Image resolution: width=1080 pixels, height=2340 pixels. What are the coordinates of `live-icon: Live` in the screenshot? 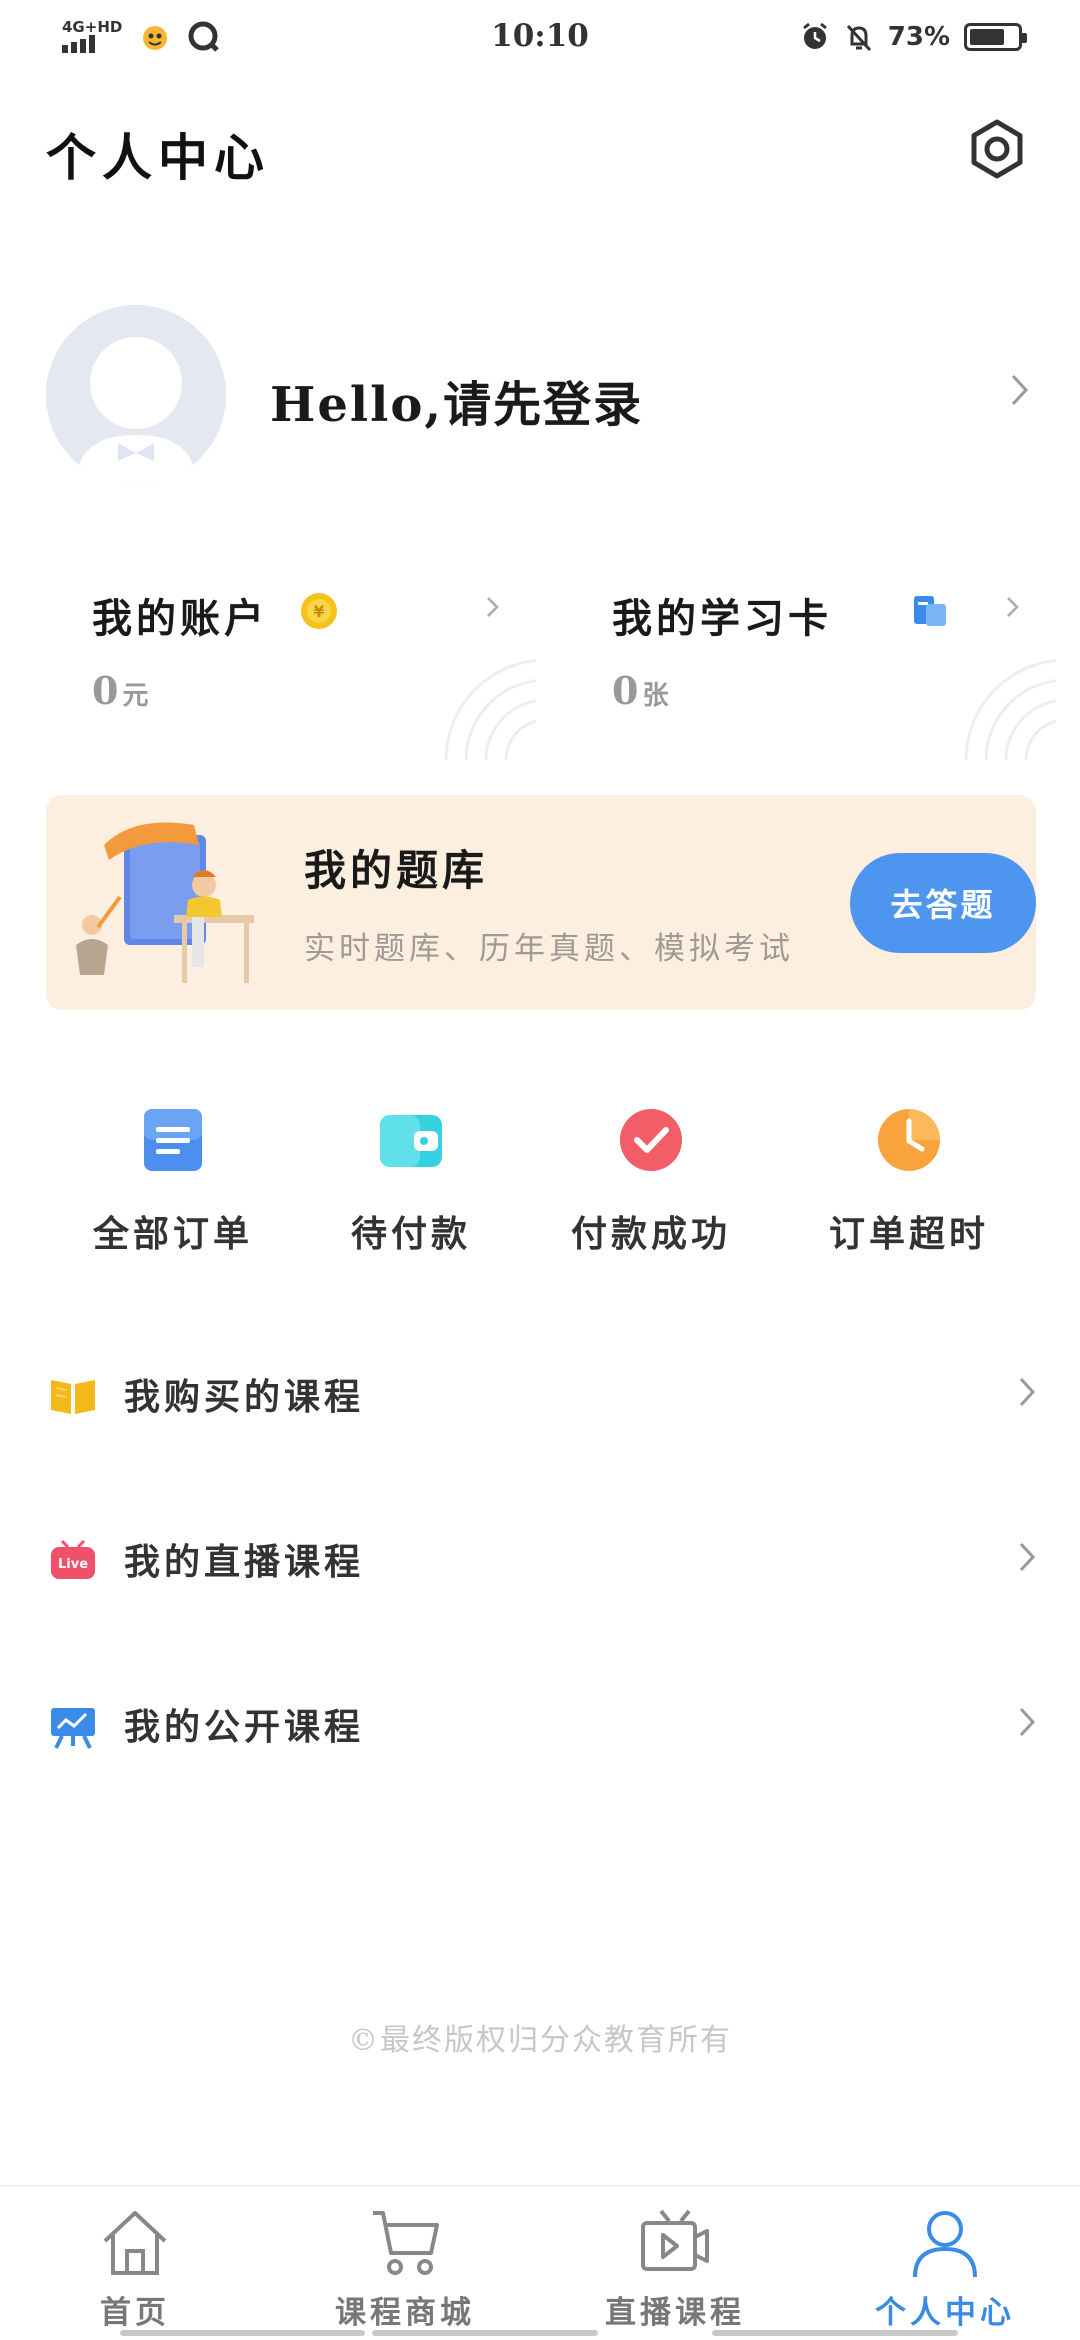 It's located at (73, 1559).